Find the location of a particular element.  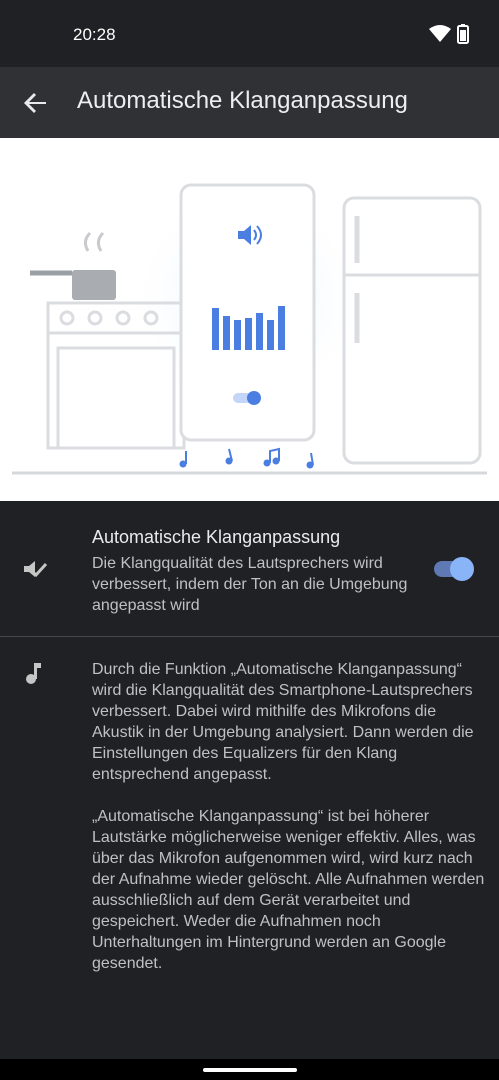

fridge-drawing is located at coordinates (412, 330).